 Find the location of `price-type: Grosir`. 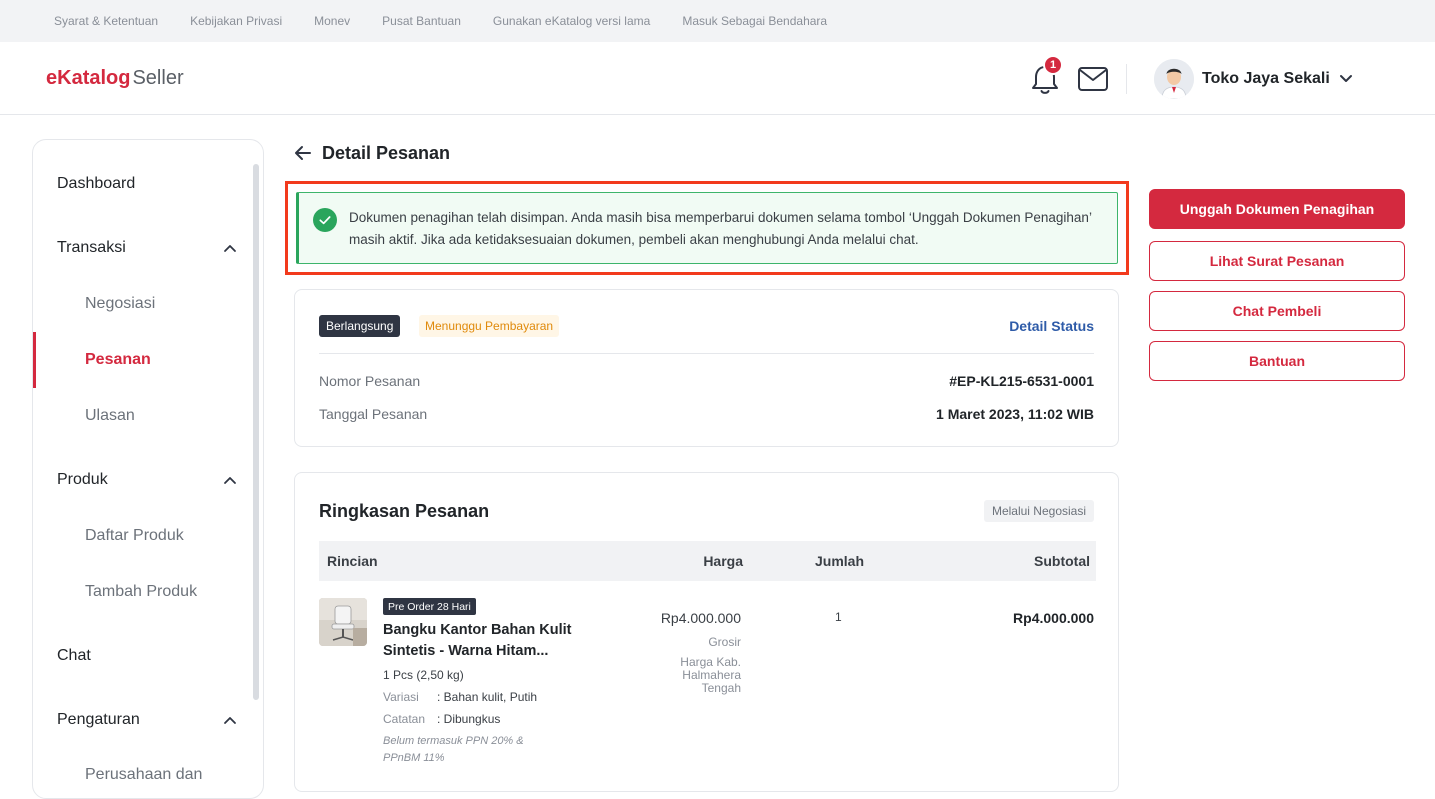

price-type: Grosir is located at coordinates (724, 642).